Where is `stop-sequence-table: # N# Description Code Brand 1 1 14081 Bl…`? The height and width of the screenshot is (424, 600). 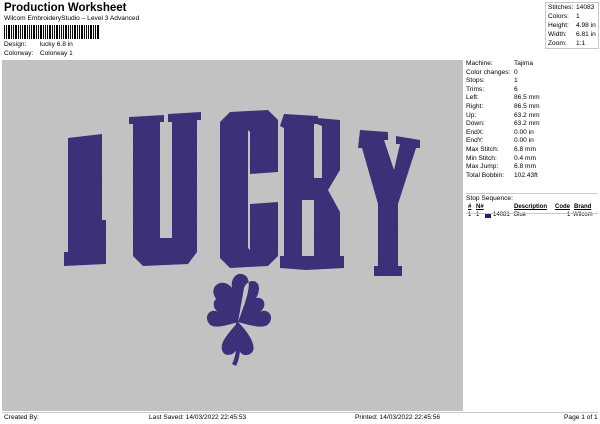
stop-sequence-table: # N# Description Code Brand 1 1 14081 Bl… is located at coordinates (532, 211).